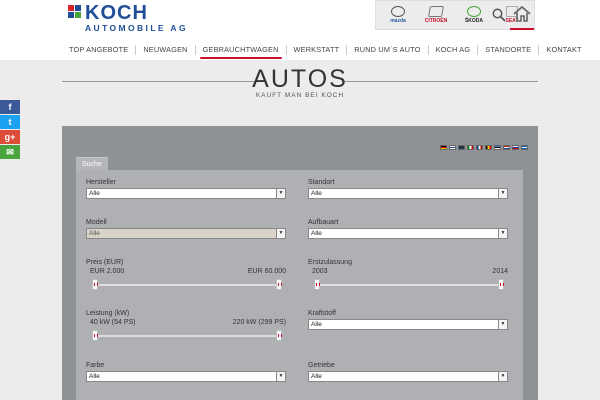  Describe the element at coordinates (186, 376) in the screenshot. I see `farbe-select: Alle ▼` at that location.